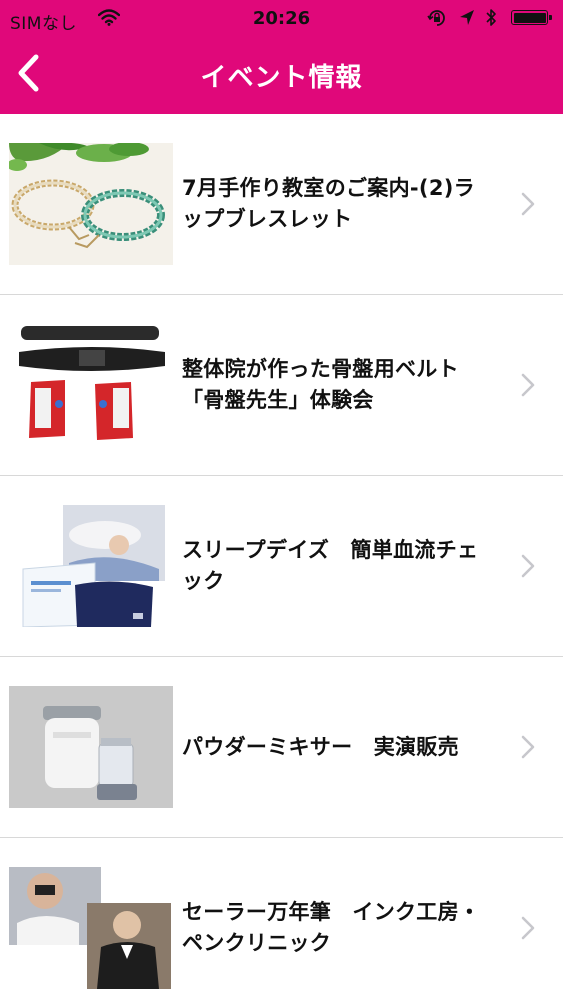 The height and width of the screenshot is (1000, 563). Describe the element at coordinates (330, 565) in the screenshot. I see `event-title: スリープデイズ 簡単血流チェック` at that location.